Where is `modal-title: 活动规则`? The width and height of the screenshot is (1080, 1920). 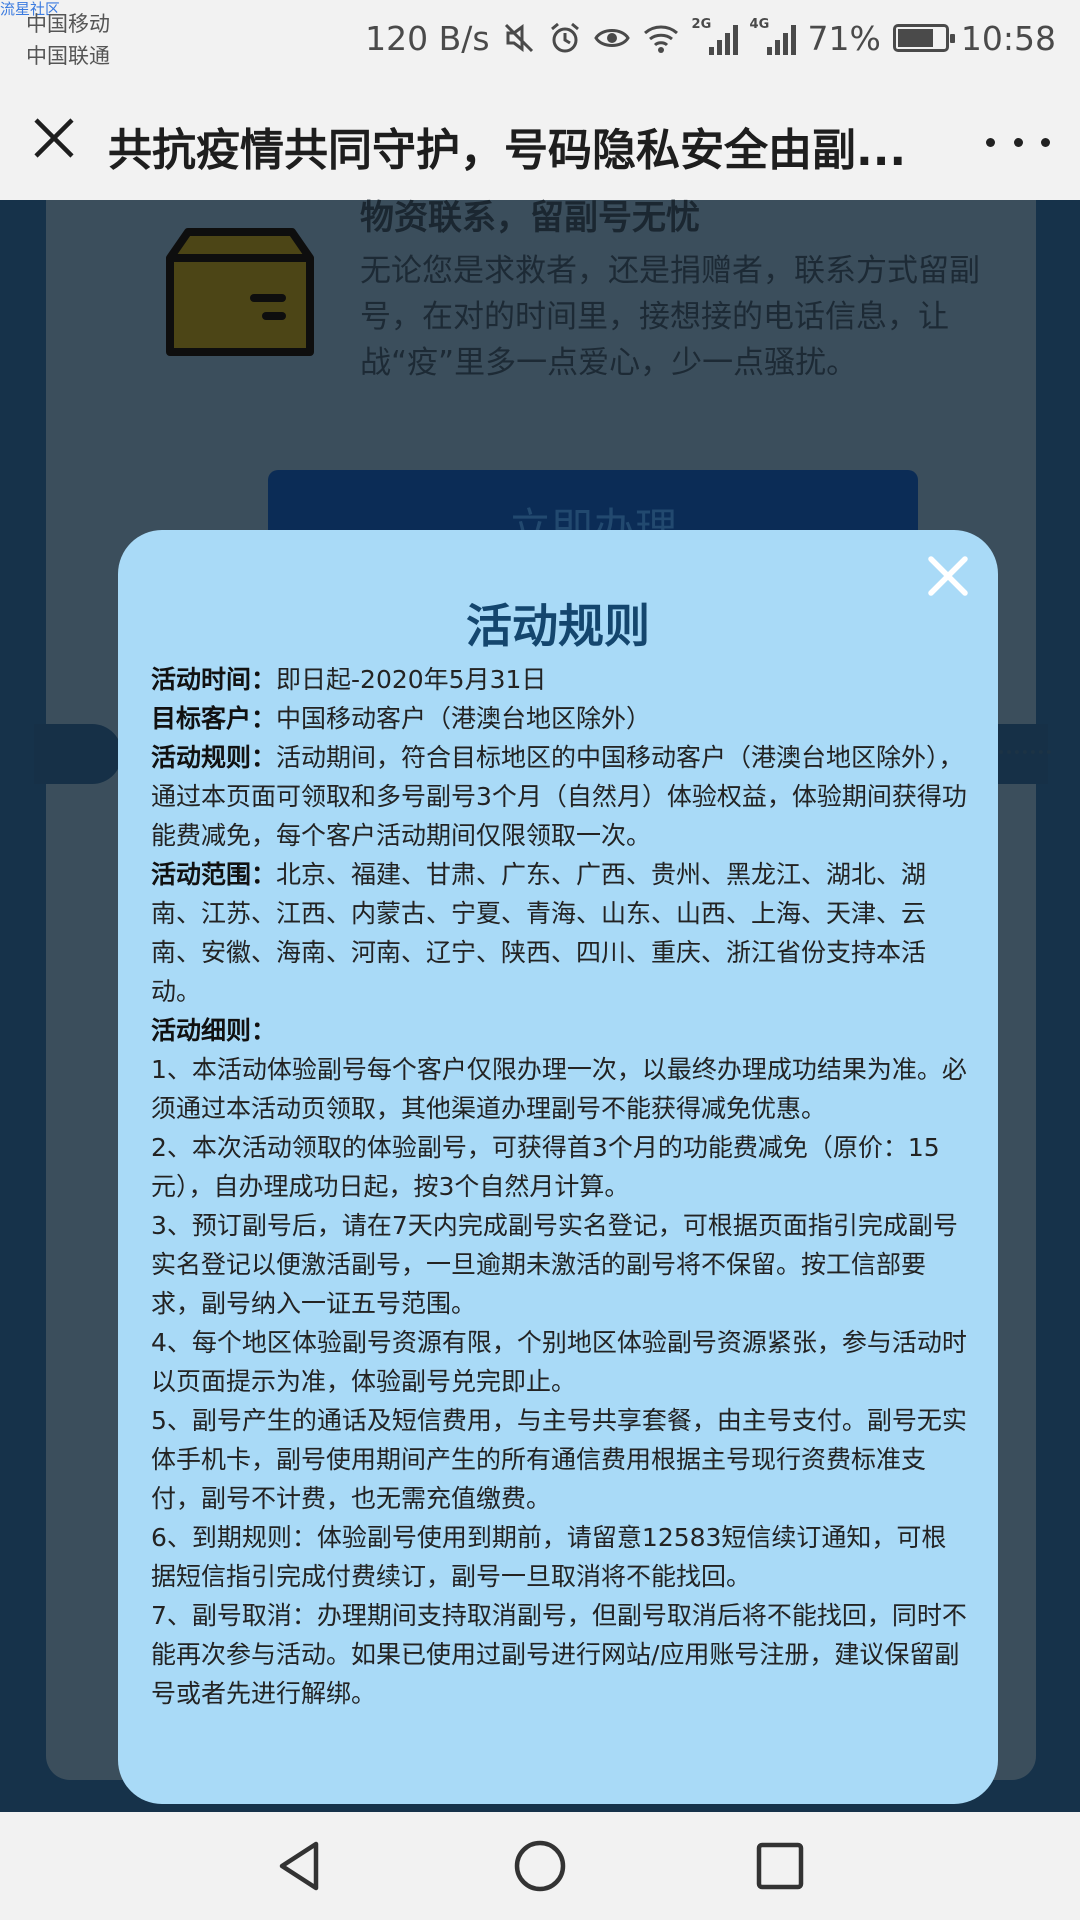 modal-title: 活动规则 is located at coordinates (558, 626).